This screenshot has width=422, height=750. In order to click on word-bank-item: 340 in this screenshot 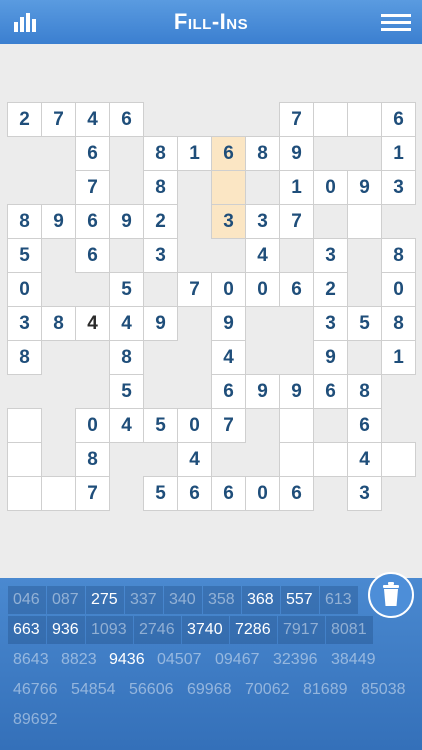, I will do `click(183, 600)`.